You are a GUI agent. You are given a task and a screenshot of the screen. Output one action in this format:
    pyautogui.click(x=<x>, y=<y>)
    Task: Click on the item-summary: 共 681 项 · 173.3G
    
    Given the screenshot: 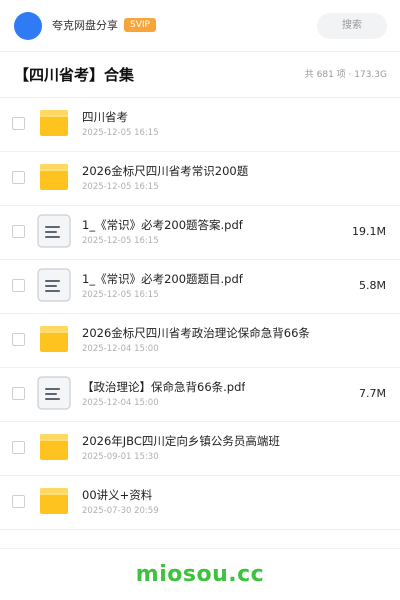 What is the action you would take?
    pyautogui.click(x=345, y=75)
    